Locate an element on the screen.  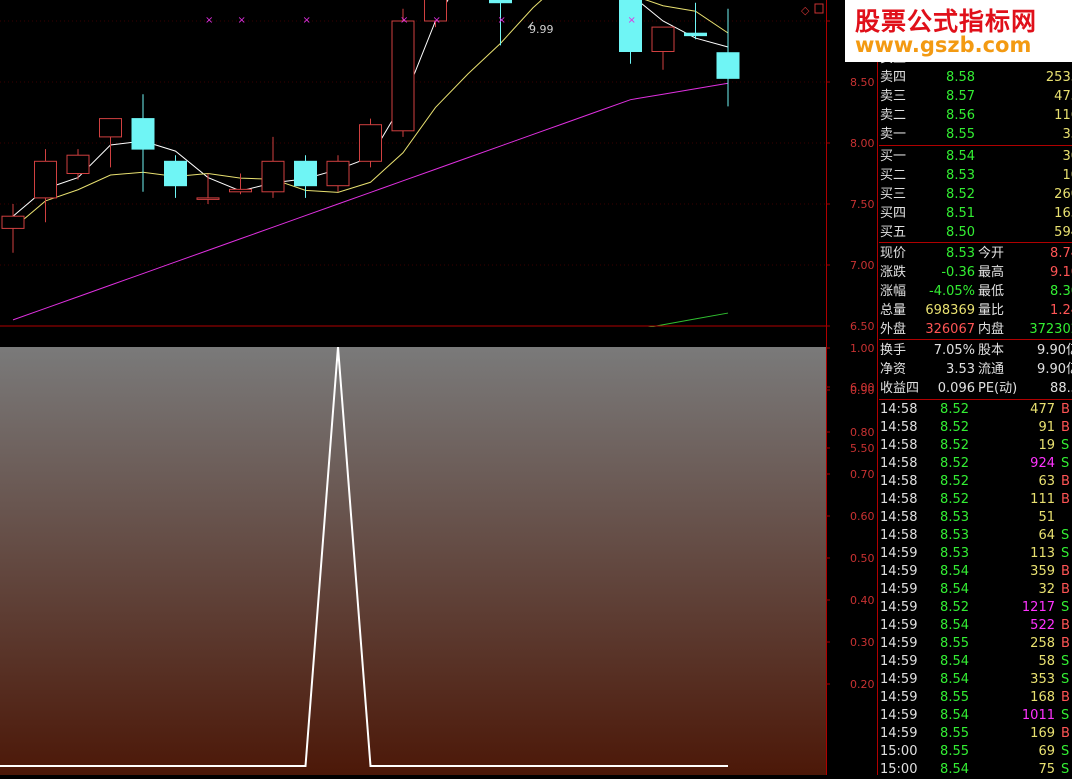
bid-price: 8.52 is located at coordinates (960, 194).